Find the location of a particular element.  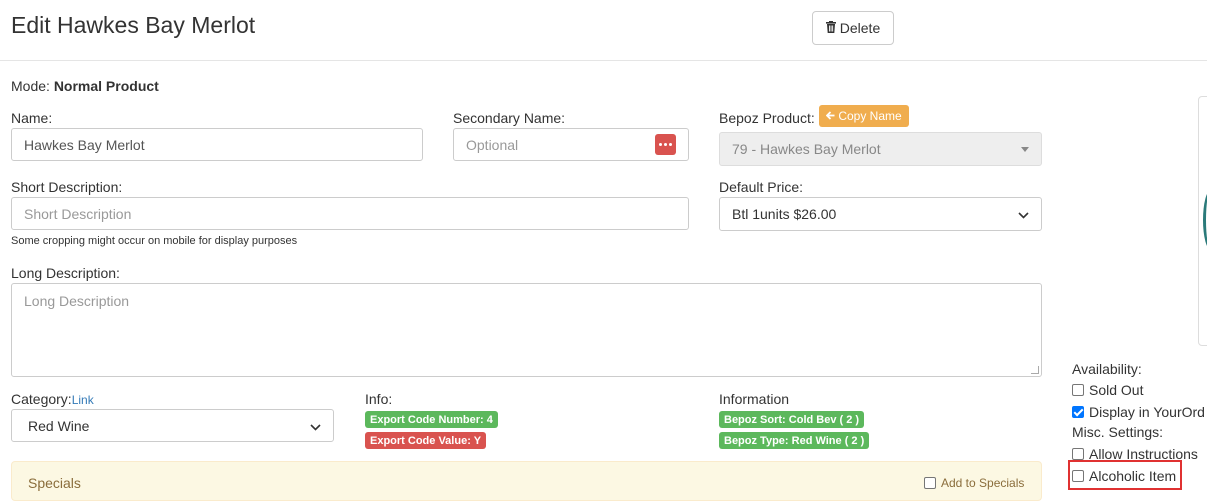

secondary-name-input: Optional is located at coordinates (571, 144).